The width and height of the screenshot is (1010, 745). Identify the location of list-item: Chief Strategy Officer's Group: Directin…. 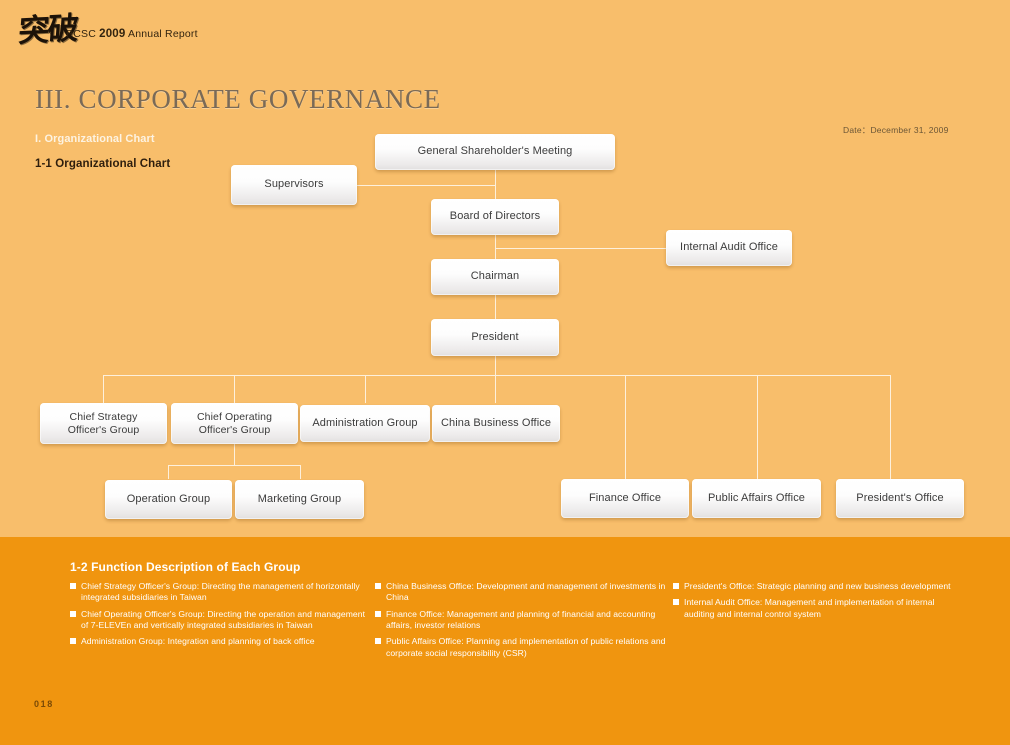
(220, 592).